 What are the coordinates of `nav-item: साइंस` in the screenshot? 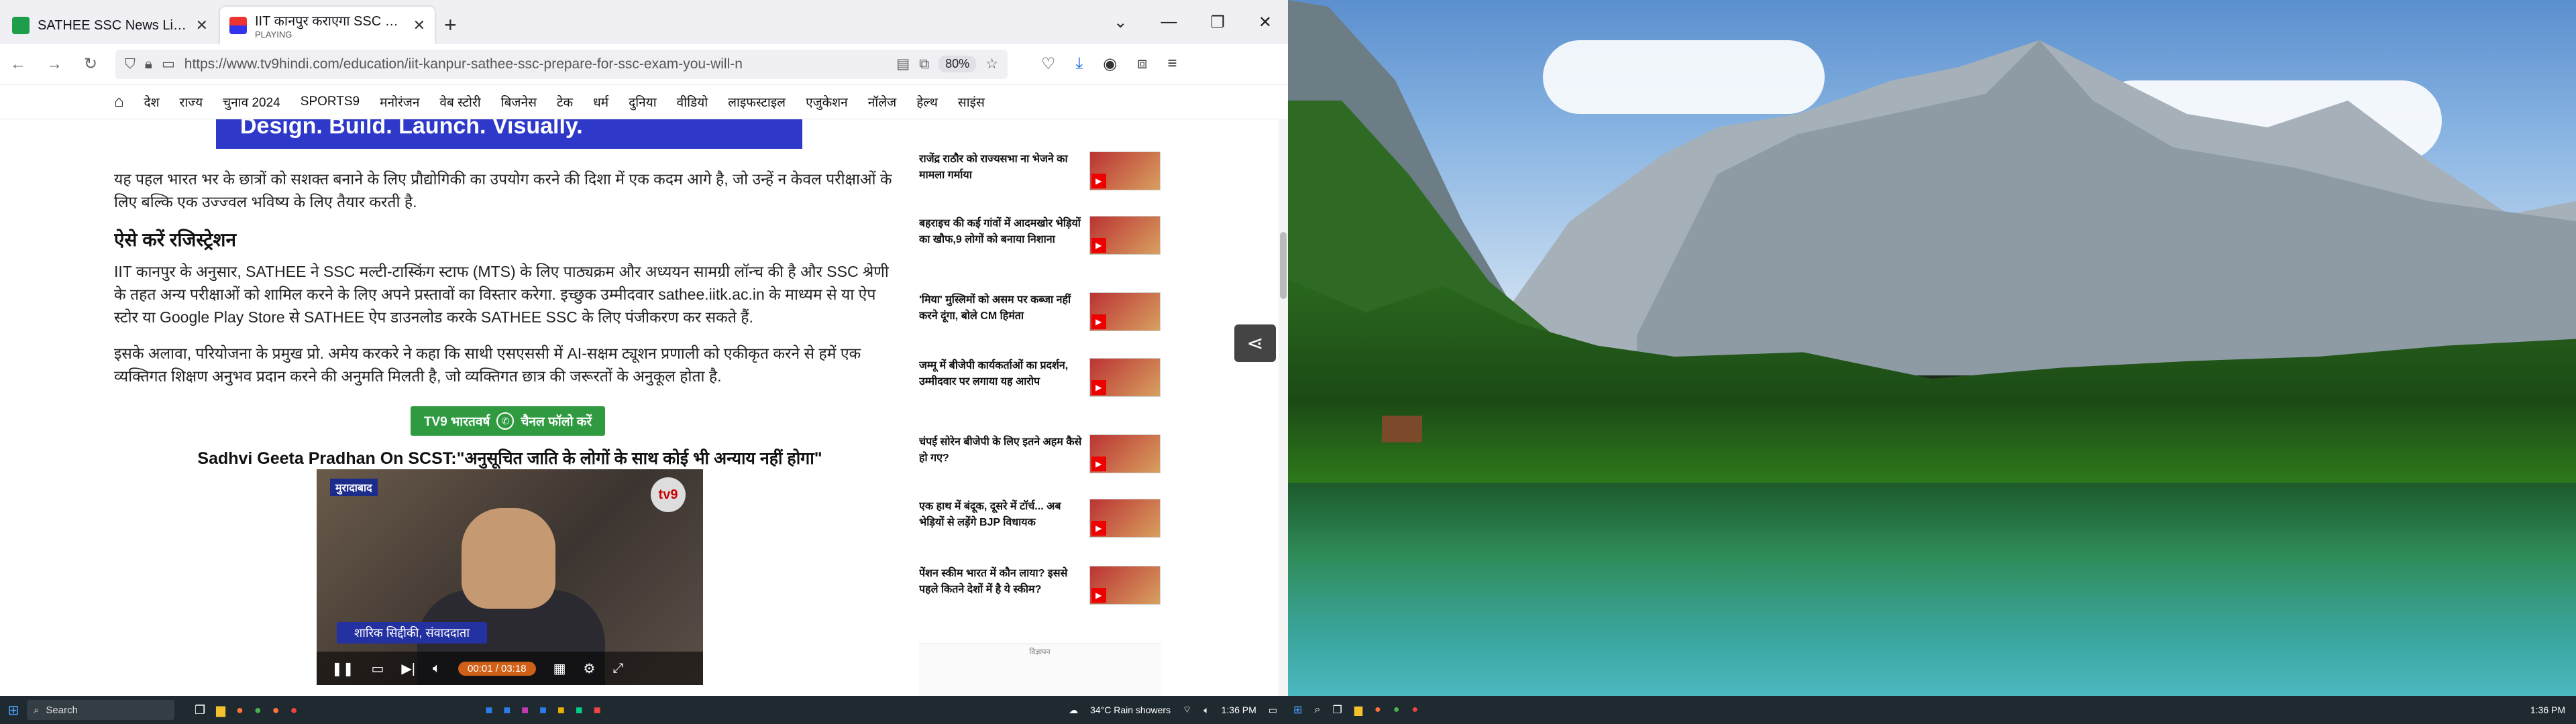 It's located at (971, 102).